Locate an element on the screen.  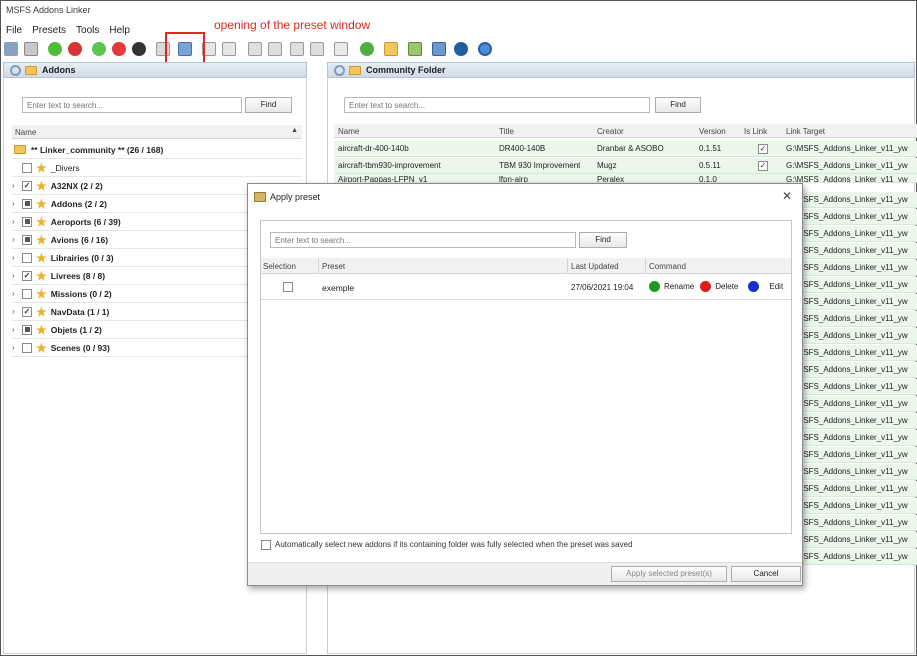
delete-icon is located at coordinates (706, 286).